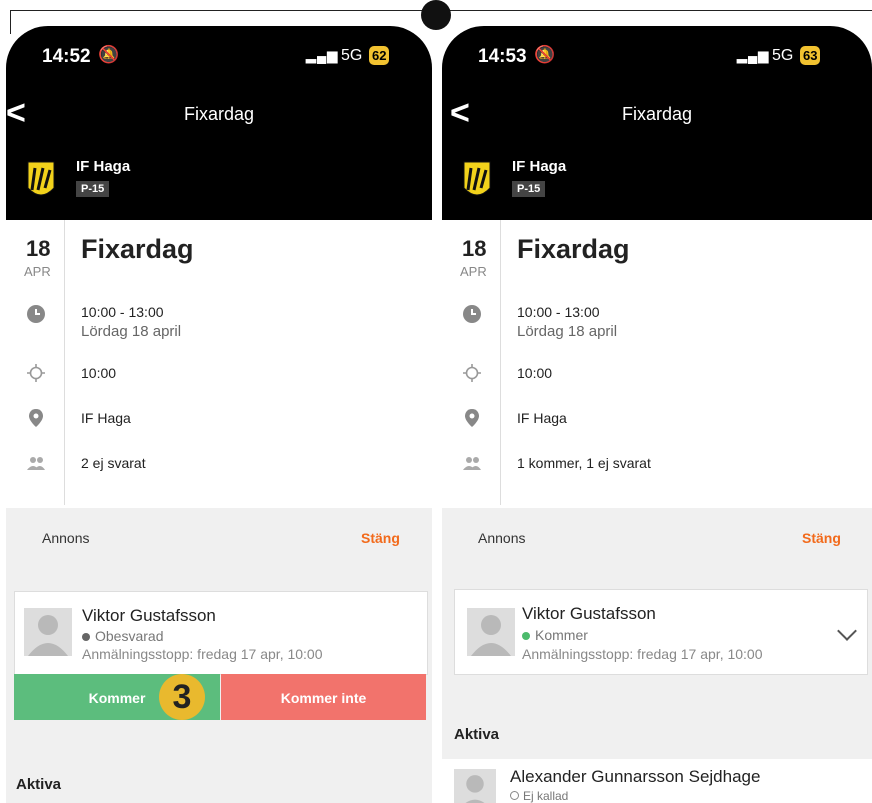 The image size is (872, 803). I want to click on attendance-summary: 1 kommer, 1 ej svarat, so click(584, 463).